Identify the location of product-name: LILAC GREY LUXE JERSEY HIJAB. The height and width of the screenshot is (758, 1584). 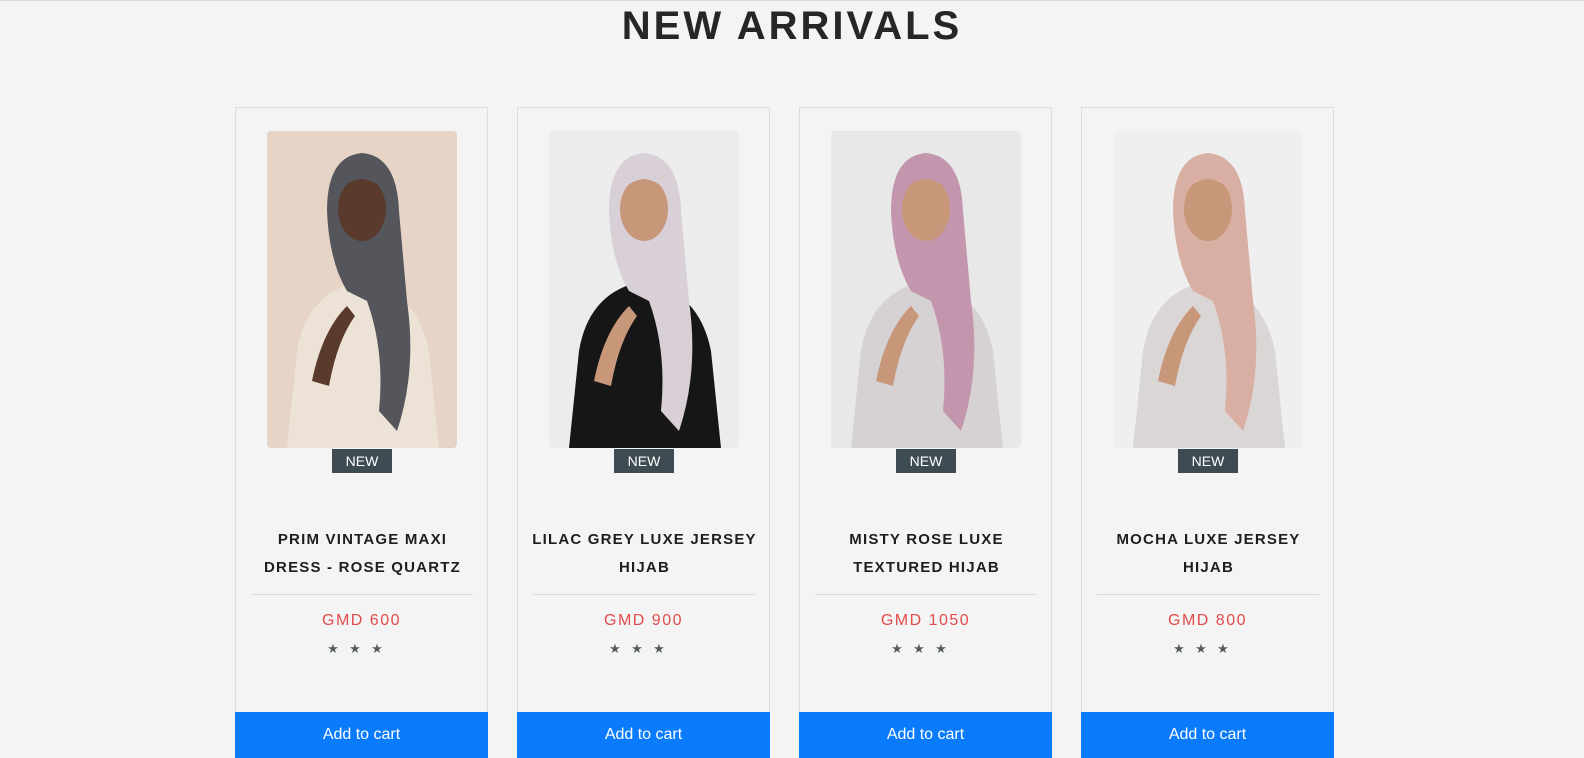
(644, 554).